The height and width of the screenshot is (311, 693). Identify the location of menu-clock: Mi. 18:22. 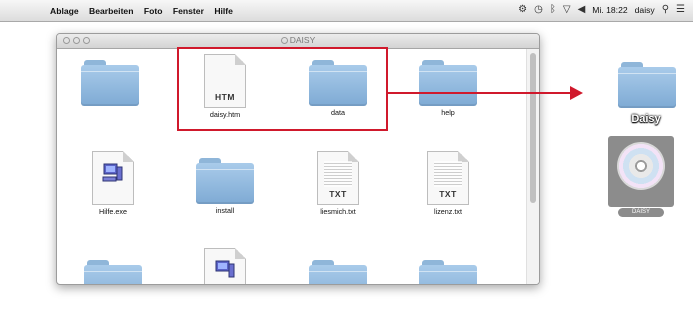
(609, 10).